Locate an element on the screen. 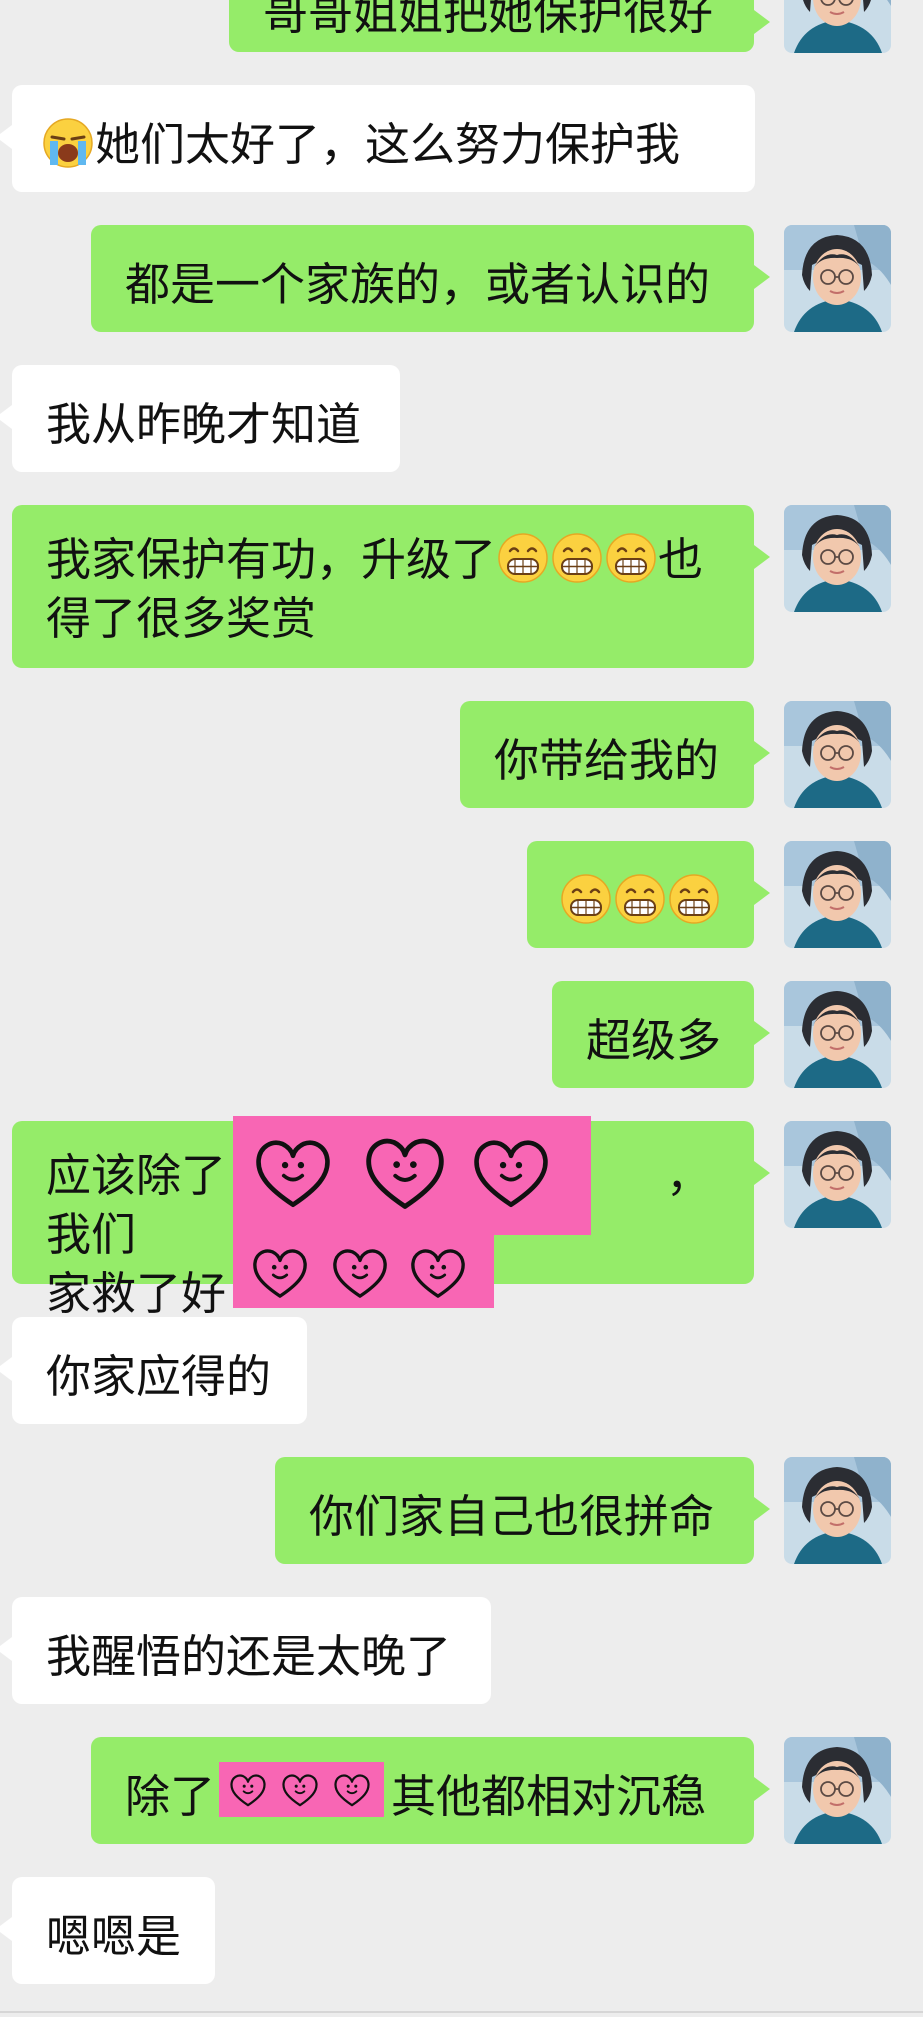 The width and height of the screenshot is (923, 2017). message-bubble-me: 你们家自己也很拼命 is located at coordinates (522, 1510).